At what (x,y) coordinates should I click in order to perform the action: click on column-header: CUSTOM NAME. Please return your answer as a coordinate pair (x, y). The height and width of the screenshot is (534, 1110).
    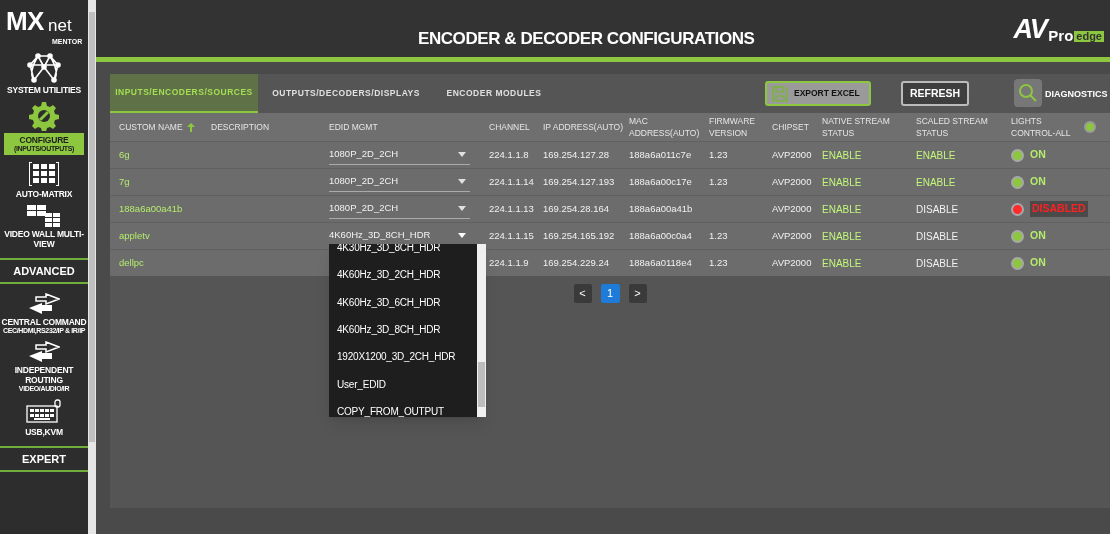
    Looking at the image, I should click on (153, 127).